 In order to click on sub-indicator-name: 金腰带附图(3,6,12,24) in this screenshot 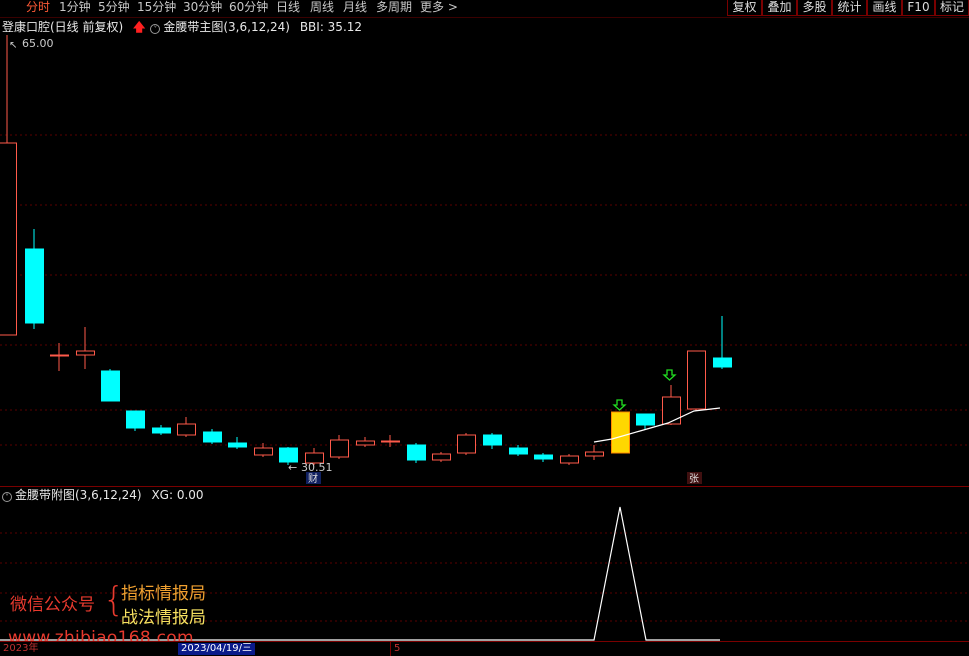, I will do `click(78, 495)`.